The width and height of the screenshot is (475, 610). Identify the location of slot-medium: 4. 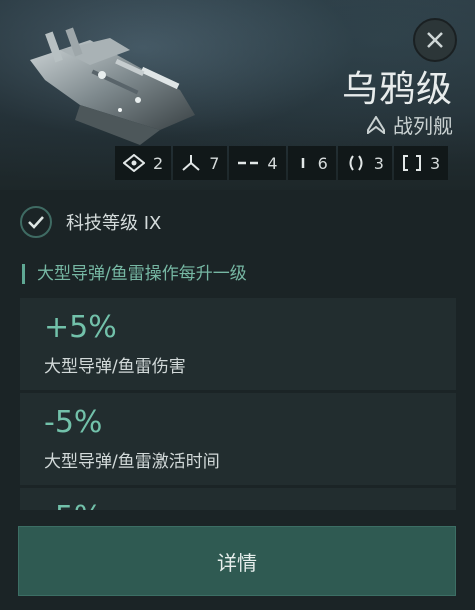
(257, 163).